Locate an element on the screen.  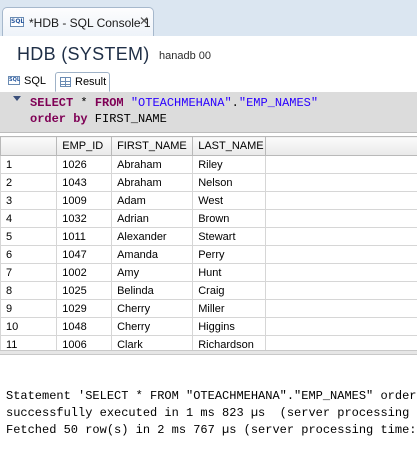
cell-last-name: West is located at coordinates (229, 200).